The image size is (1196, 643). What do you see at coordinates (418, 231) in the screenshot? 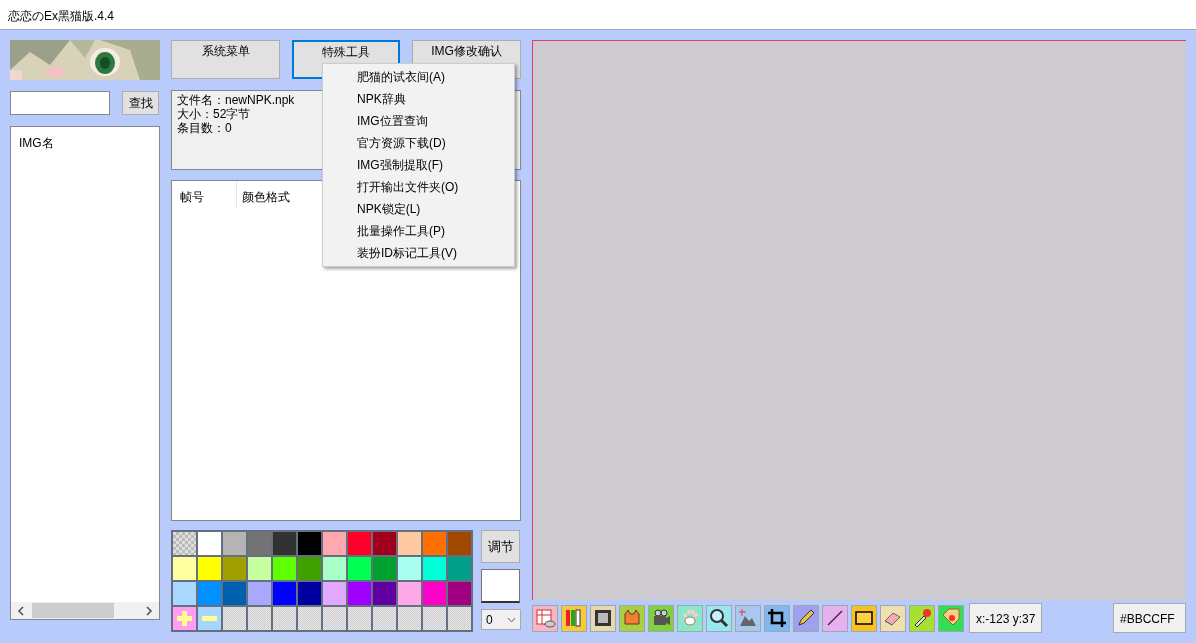
I see `menu-item: 批量操作工具(P)` at bounding box center [418, 231].